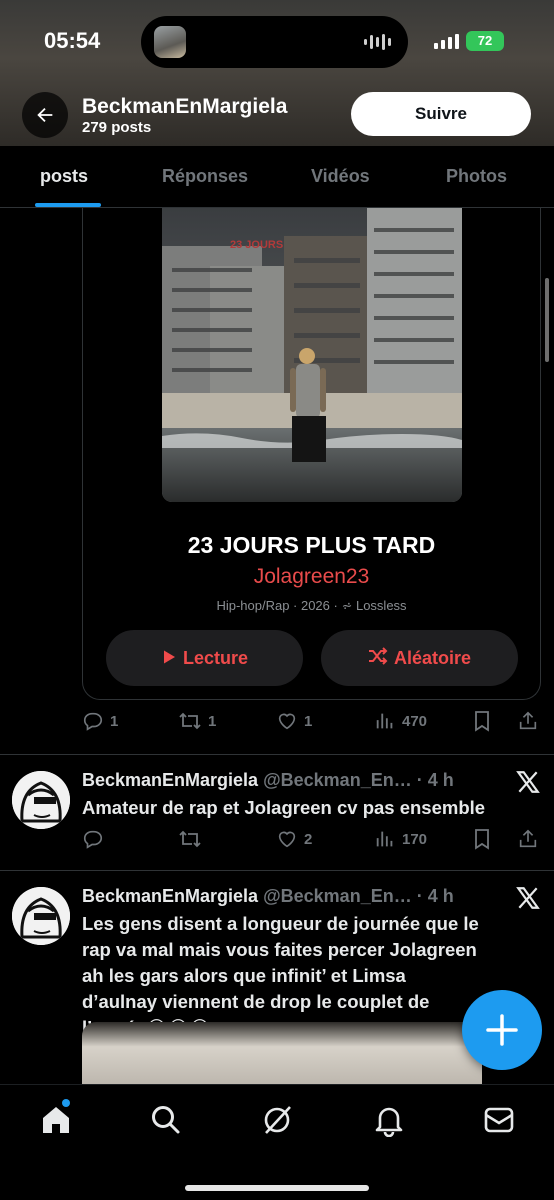  Describe the element at coordinates (185, 106) in the screenshot. I see `profile-name: BeckmanEnMargiela` at that location.